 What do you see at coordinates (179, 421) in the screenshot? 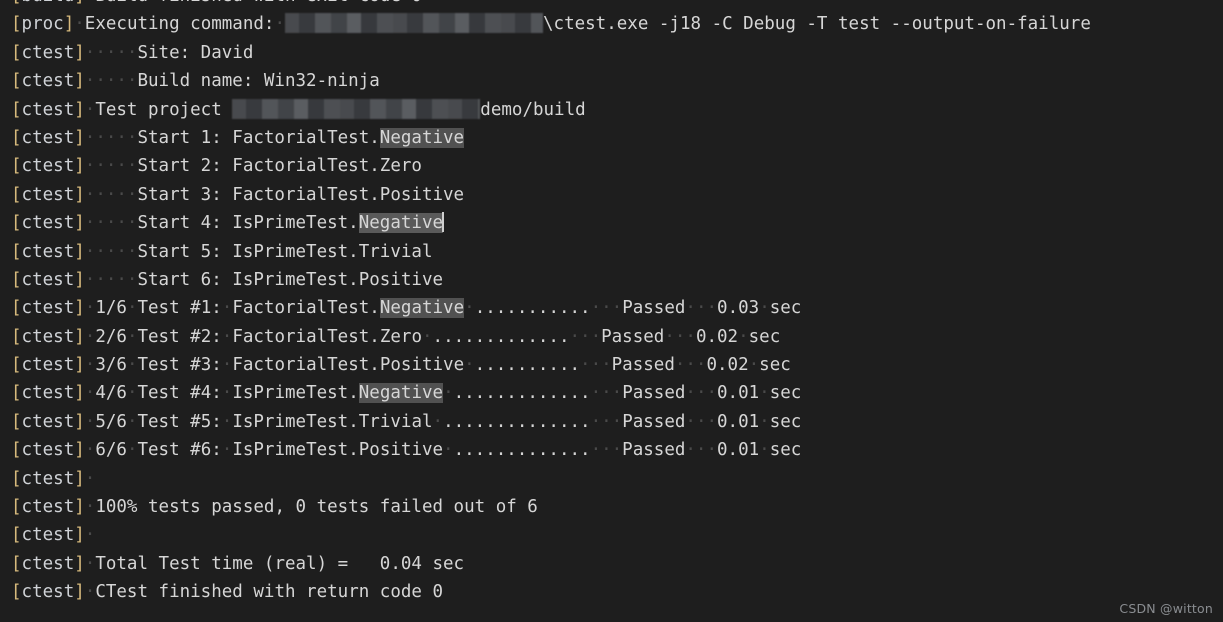
I see `test-label: Test #5:` at bounding box center [179, 421].